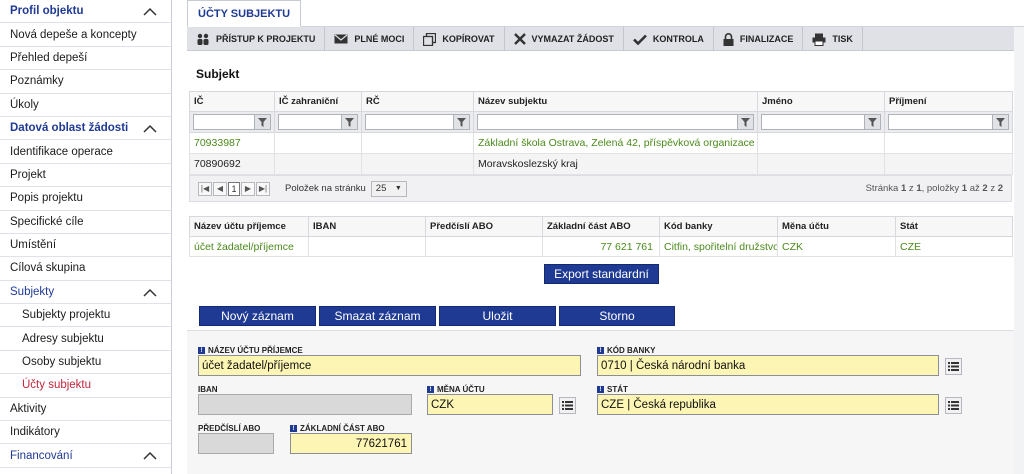  I want to click on ulozit-button: Uložit, so click(497, 316).